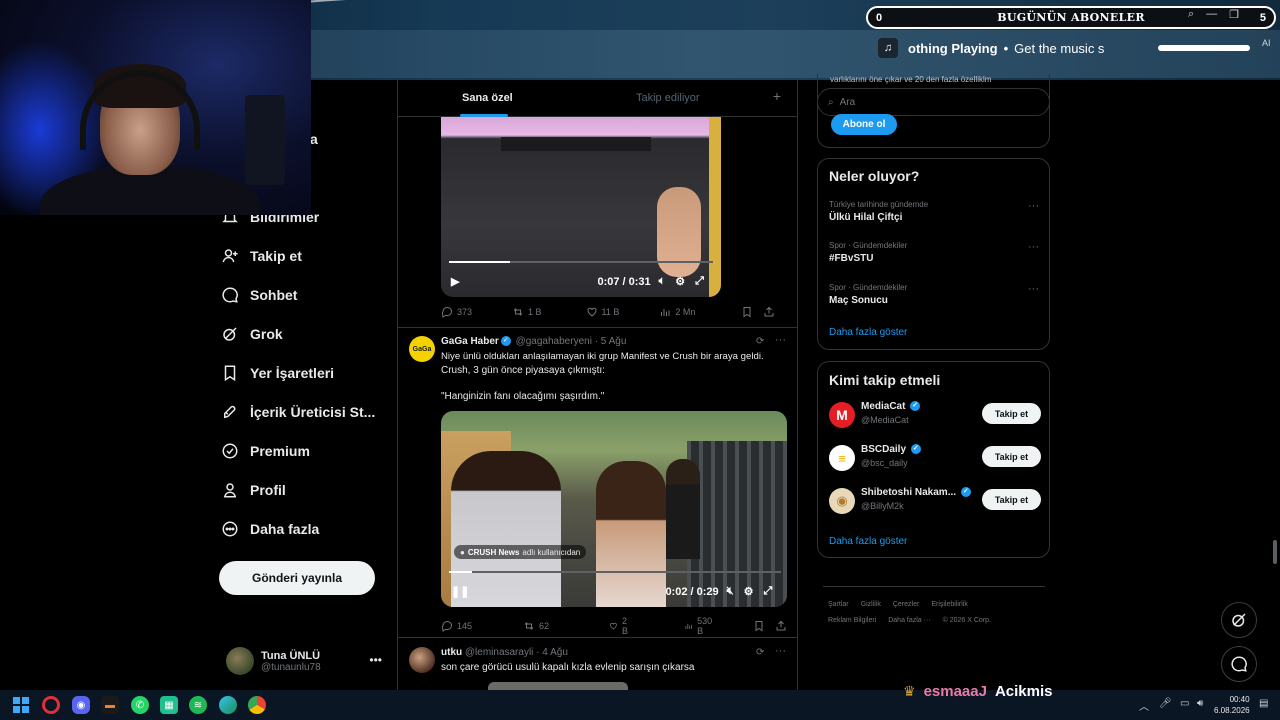  I want to click on minimize-icon: —, so click(1211, 14).